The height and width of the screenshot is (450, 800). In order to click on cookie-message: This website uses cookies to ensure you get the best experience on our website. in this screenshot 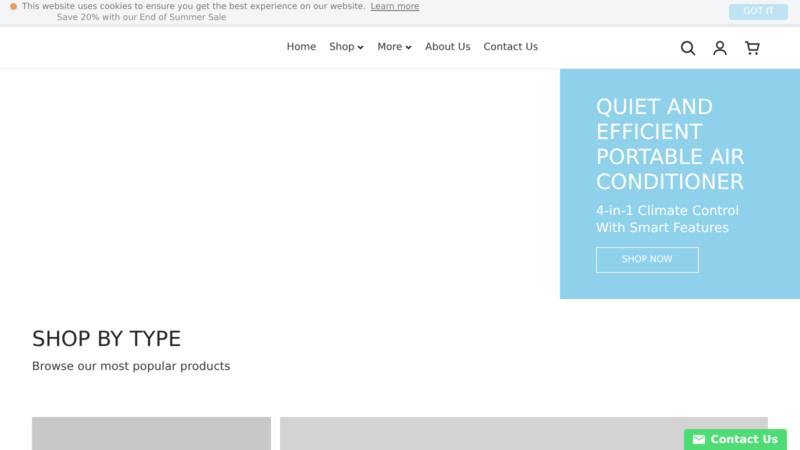, I will do `click(194, 7)`.